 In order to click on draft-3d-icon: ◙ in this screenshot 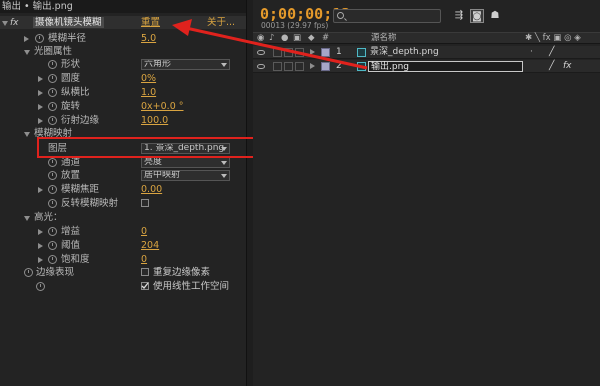, I will do `click(477, 16)`.